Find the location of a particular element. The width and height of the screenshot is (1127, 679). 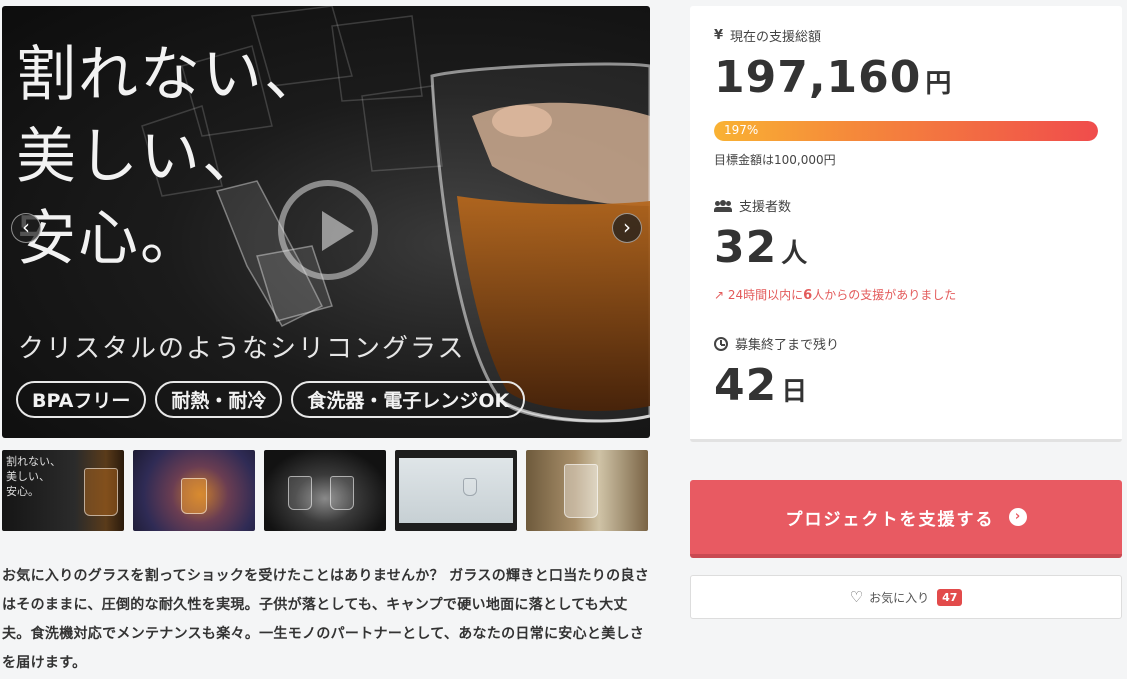

backers-label-row: 支援者数 is located at coordinates (752, 205).